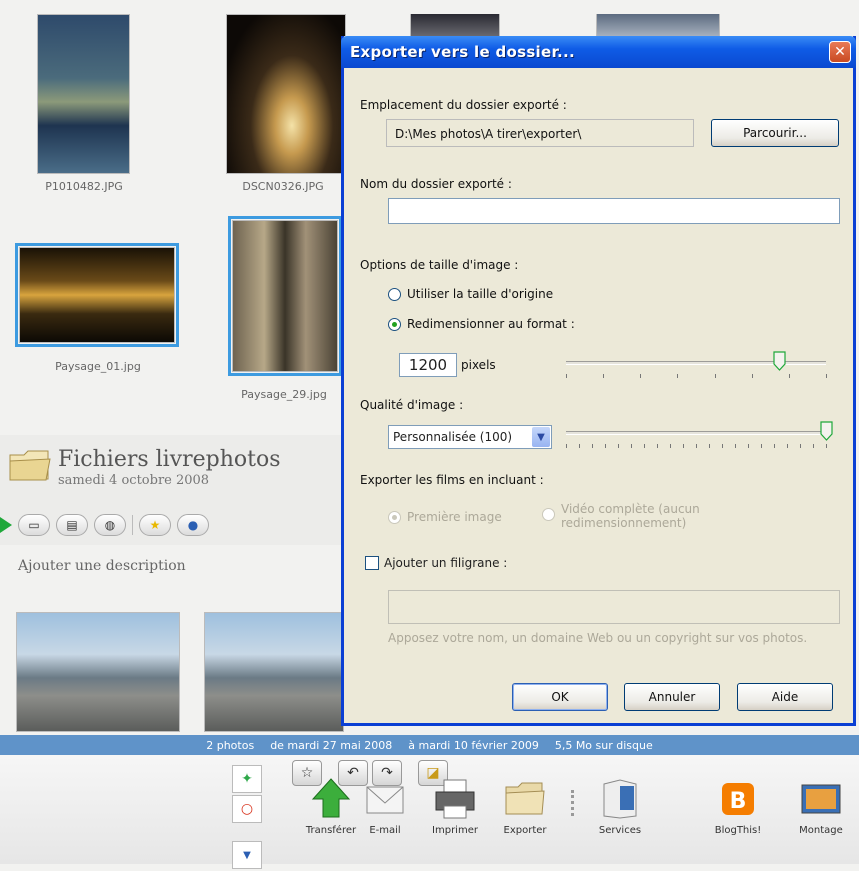 The height and width of the screenshot is (871, 859). I want to click on geotag-button: ◍, so click(110, 525).